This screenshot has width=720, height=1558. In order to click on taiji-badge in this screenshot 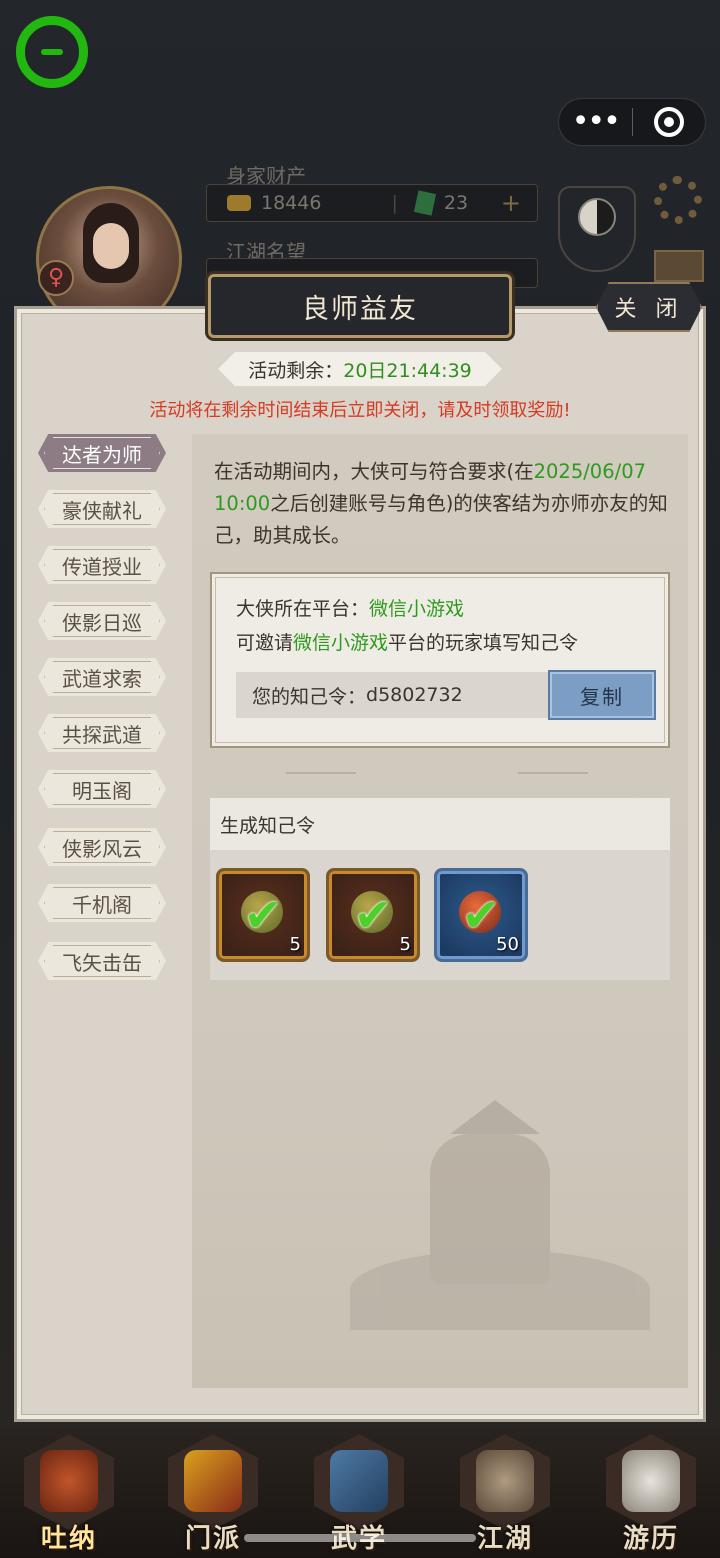, I will do `click(597, 229)`.